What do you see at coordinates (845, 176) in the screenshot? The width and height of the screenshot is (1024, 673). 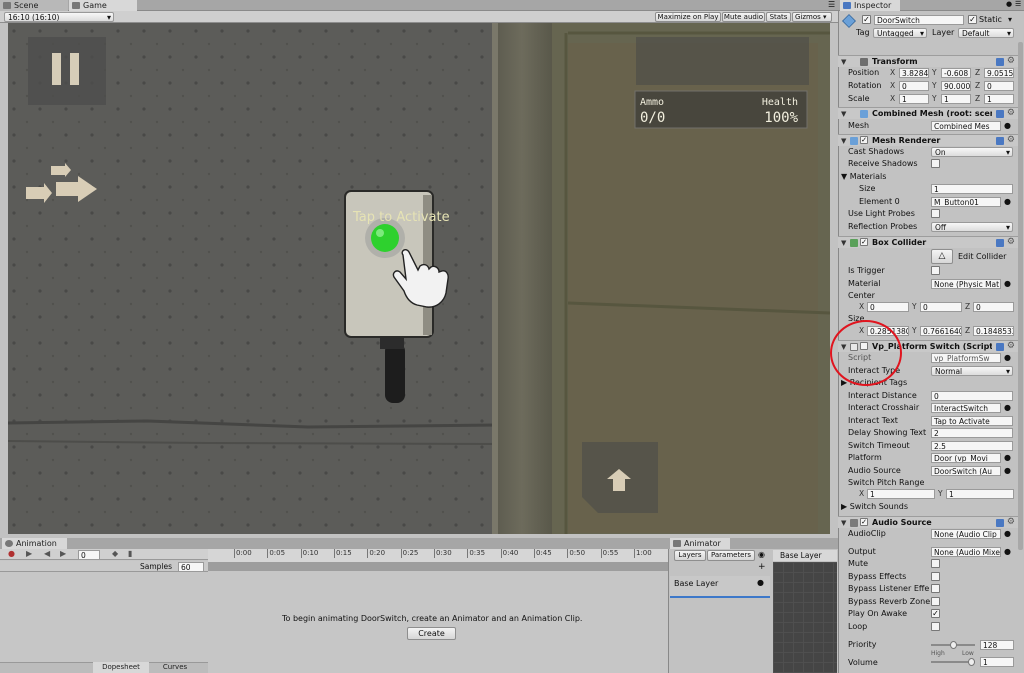 I see `foldout-arrow-icon: ▼` at bounding box center [845, 176].